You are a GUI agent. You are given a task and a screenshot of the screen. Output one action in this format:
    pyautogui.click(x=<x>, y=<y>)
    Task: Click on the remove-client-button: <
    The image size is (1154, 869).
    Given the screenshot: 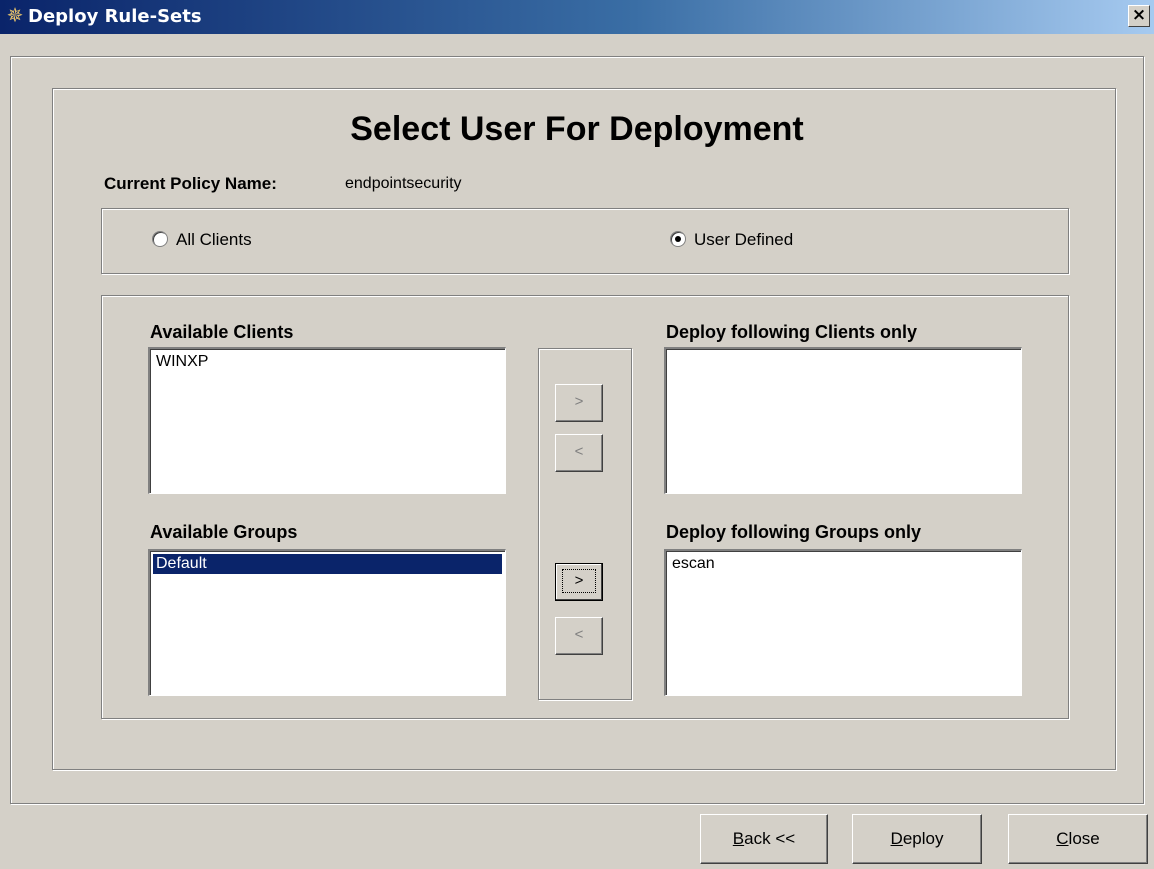 What is the action you would take?
    pyautogui.click(x=579, y=453)
    